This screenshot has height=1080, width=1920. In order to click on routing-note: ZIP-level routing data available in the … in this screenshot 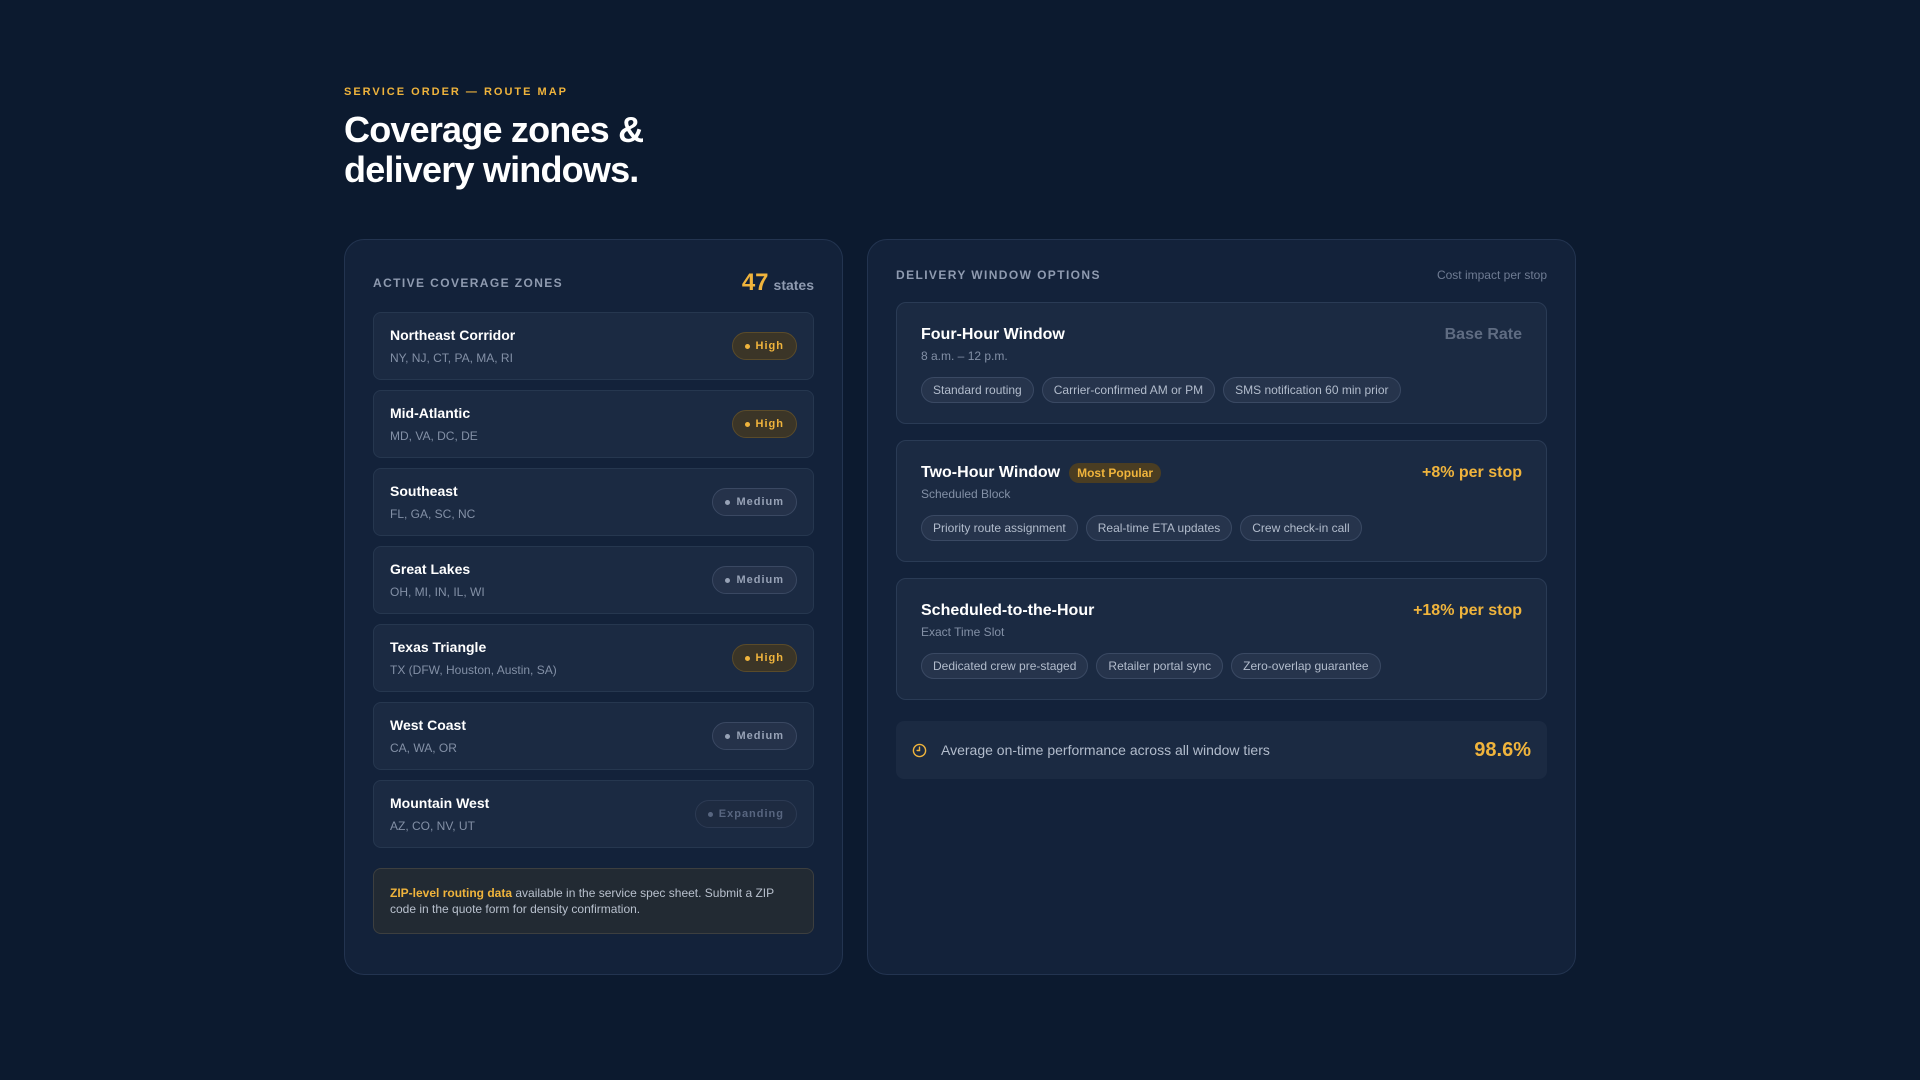, I will do `click(593, 901)`.